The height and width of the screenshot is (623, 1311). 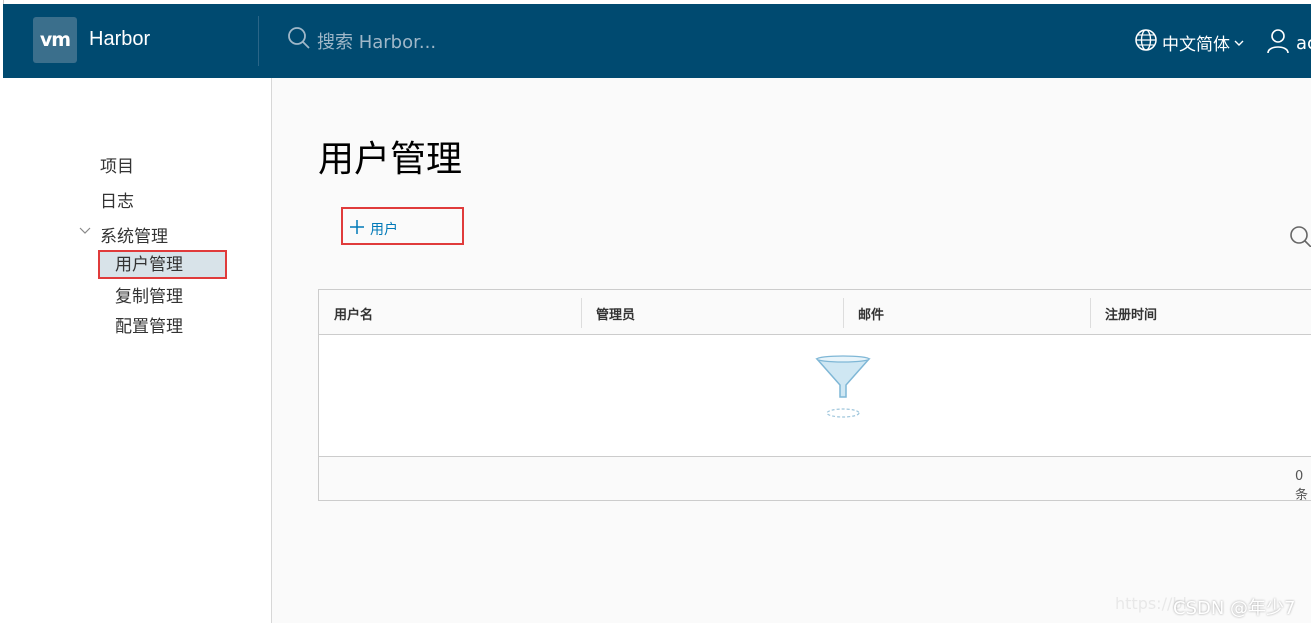 What do you see at coordinates (1131, 313) in the screenshot?
I see `column-header-registered: 注册时间` at bounding box center [1131, 313].